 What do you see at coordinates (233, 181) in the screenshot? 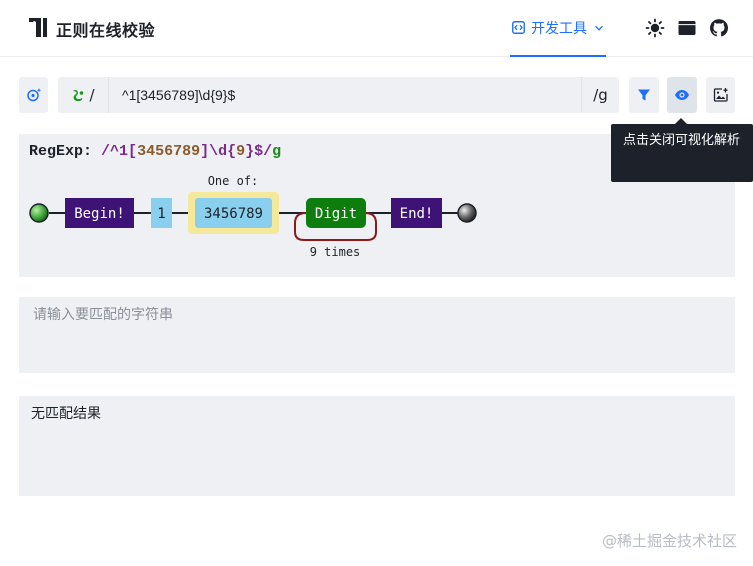
I see `one-of-label: One of:` at bounding box center [233, 181].